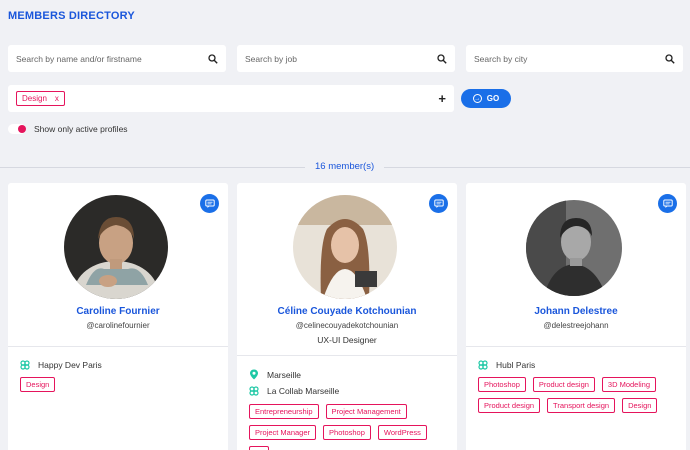 The image size is (690, 450). Describe the element at coordinates (120, 384) in the screenshot. I see `skill-tags: Design` at that location.